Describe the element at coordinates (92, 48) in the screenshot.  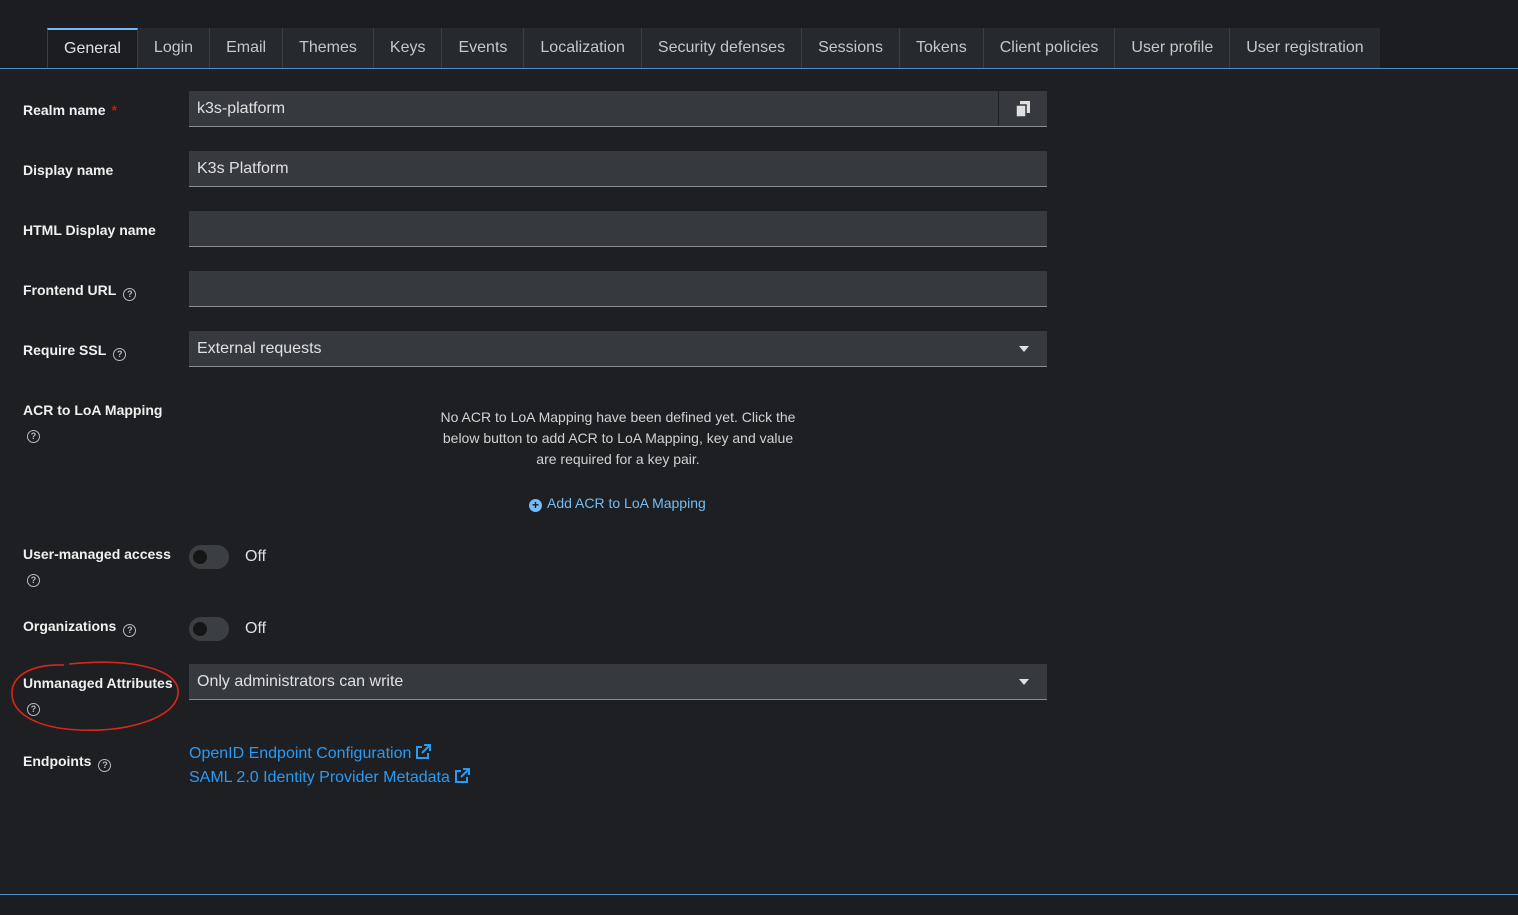
I see `tab-general: General` at that location.